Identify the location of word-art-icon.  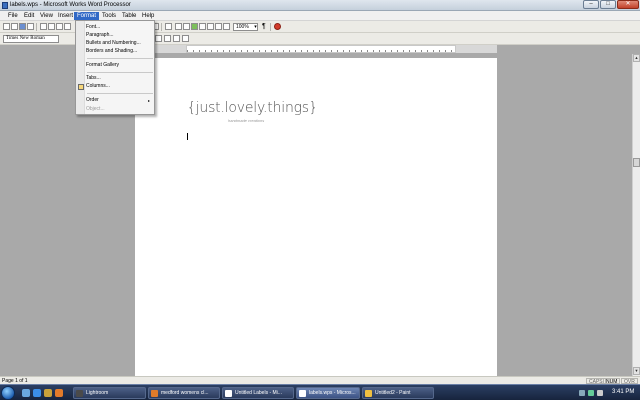
(202, 26).